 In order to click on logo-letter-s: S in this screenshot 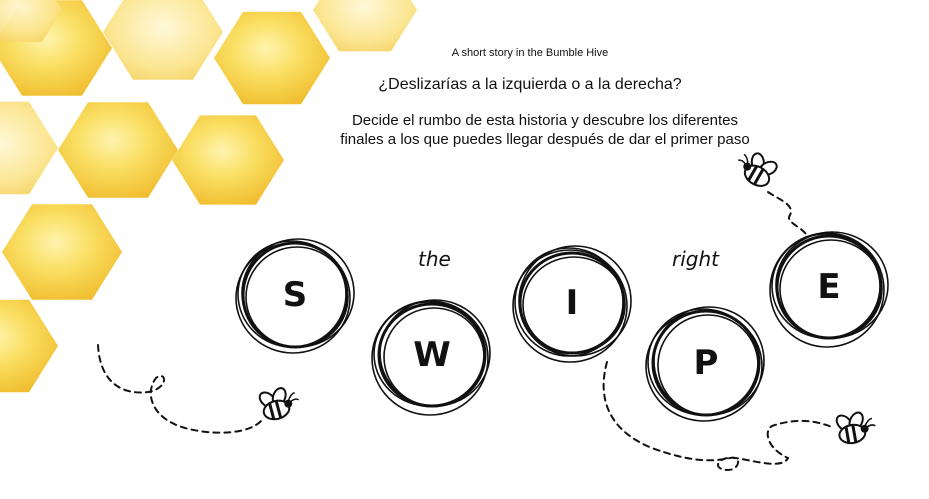, I will do `click(295, 295)`.